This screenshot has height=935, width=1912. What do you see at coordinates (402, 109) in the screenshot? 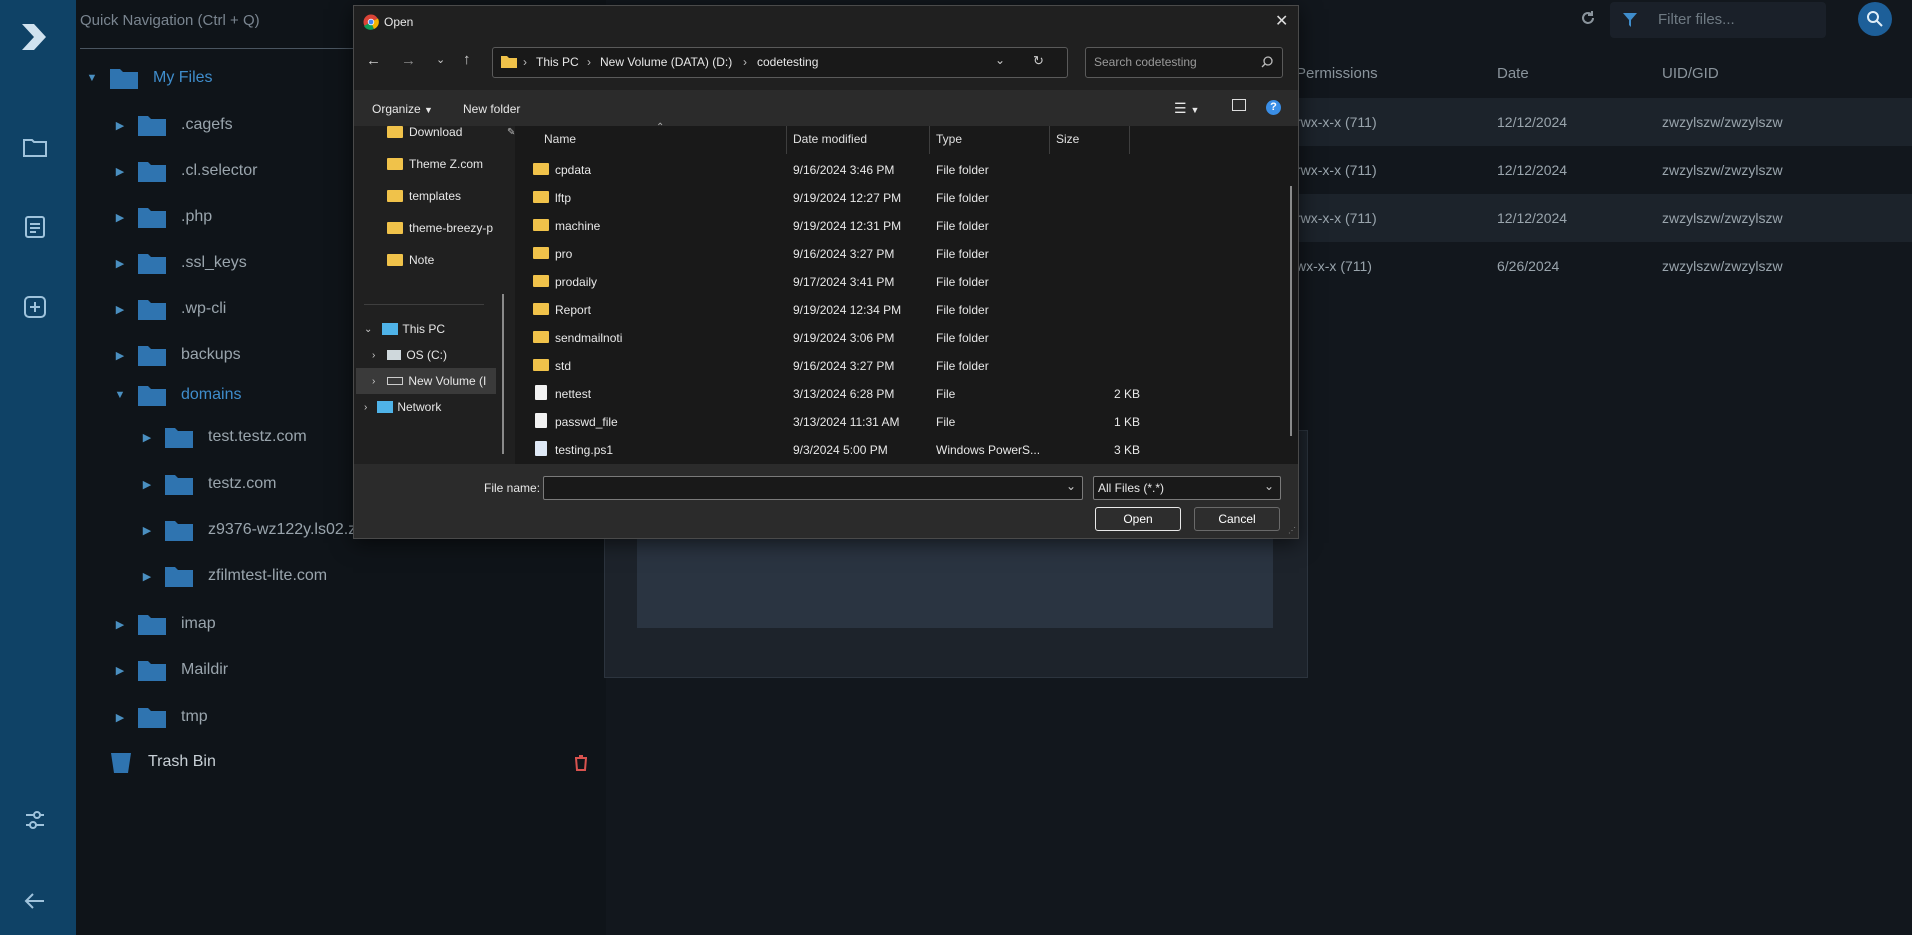
I see `organize-button: Organize ▼` at bounding box center [402, 109].